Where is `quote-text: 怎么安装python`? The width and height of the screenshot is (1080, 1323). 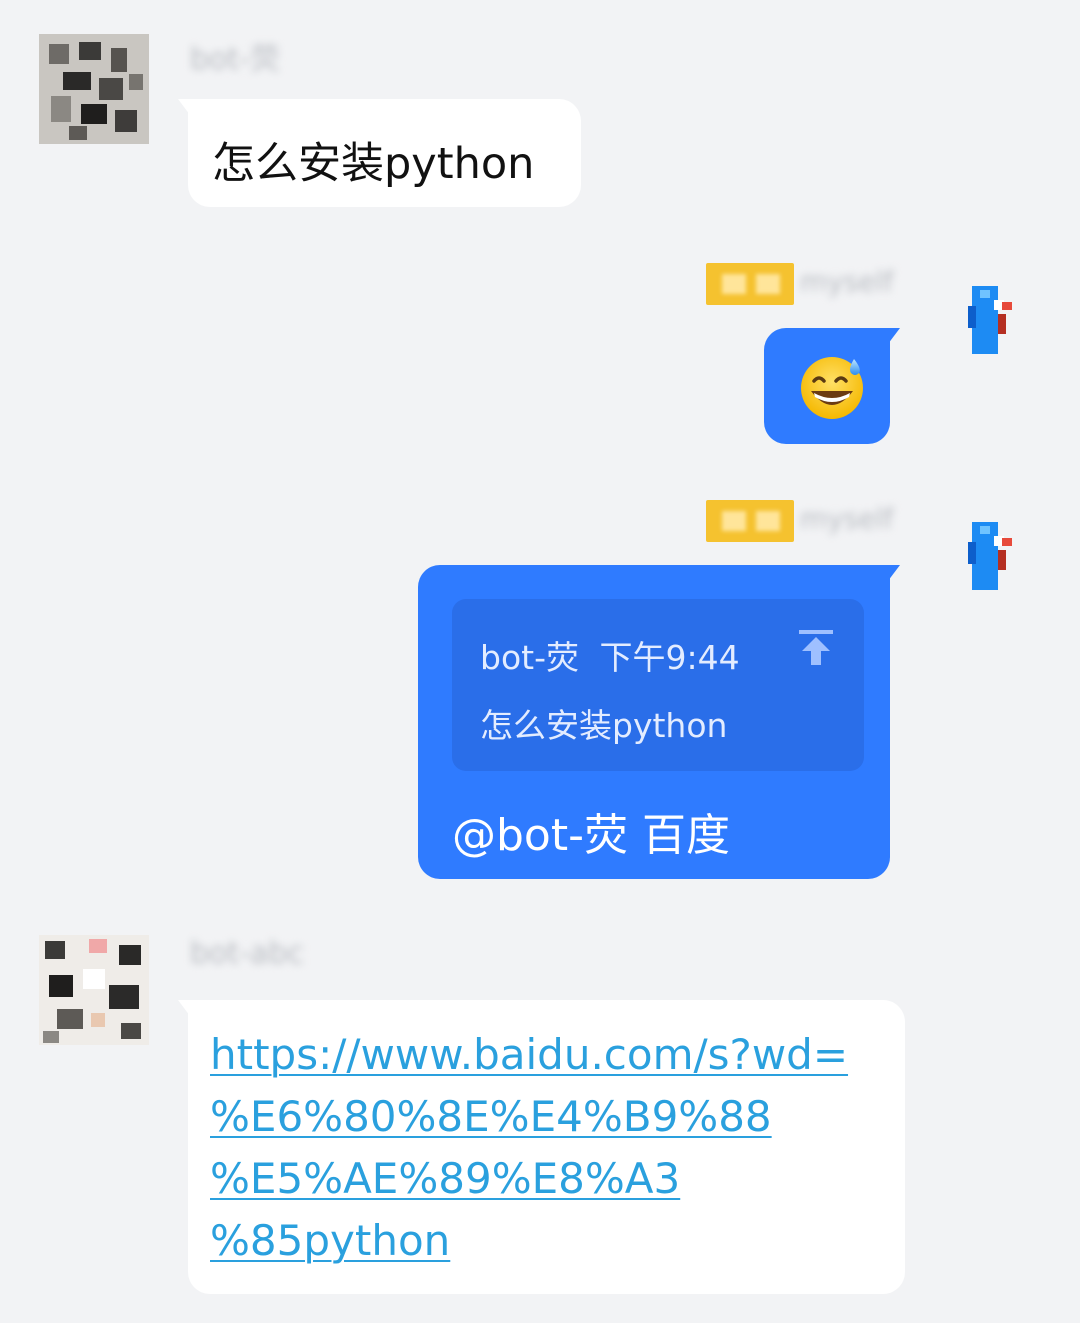 quote-text: 怎么安装python is located at coordinates (604, 725).